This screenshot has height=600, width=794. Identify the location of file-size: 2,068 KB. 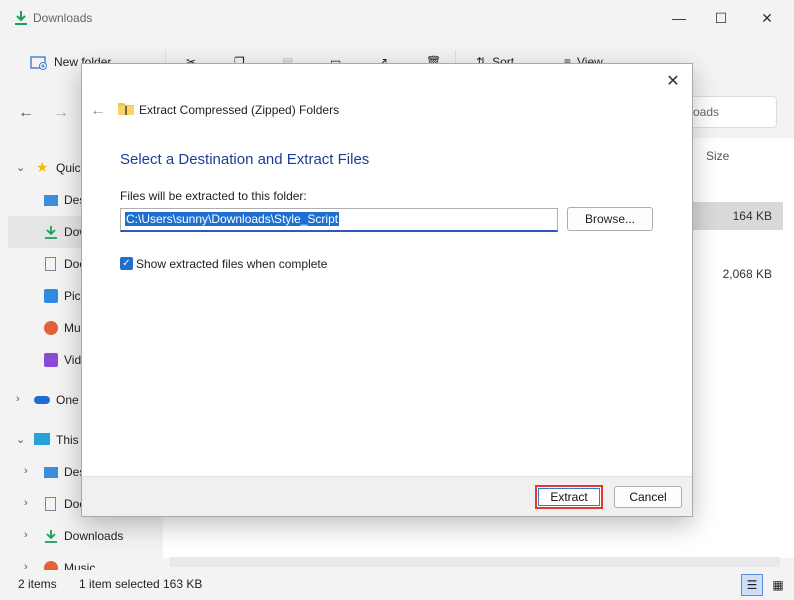
(747, 274).